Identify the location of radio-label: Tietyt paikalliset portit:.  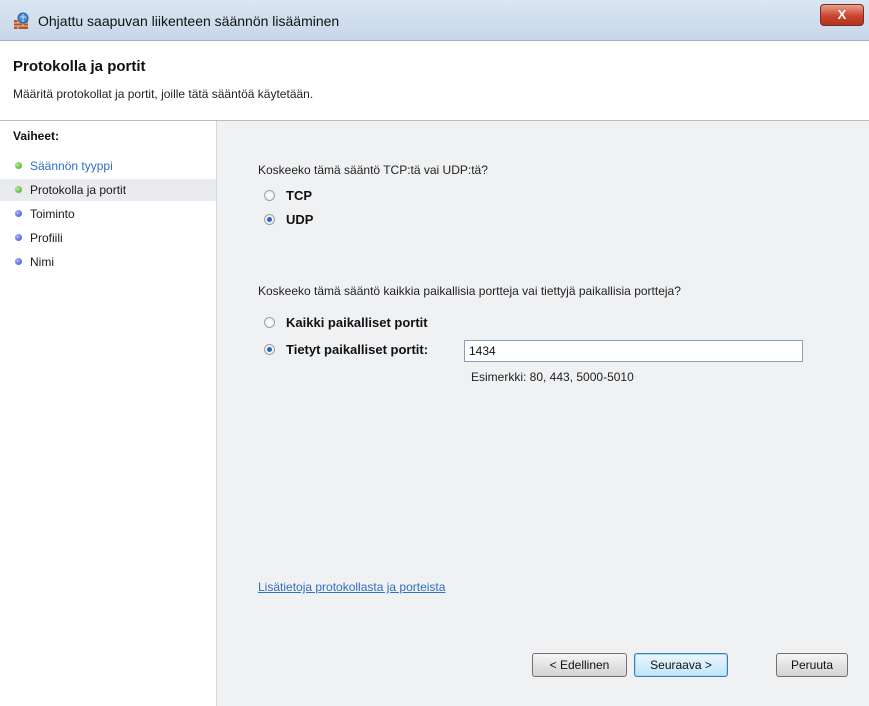
(357, 349).